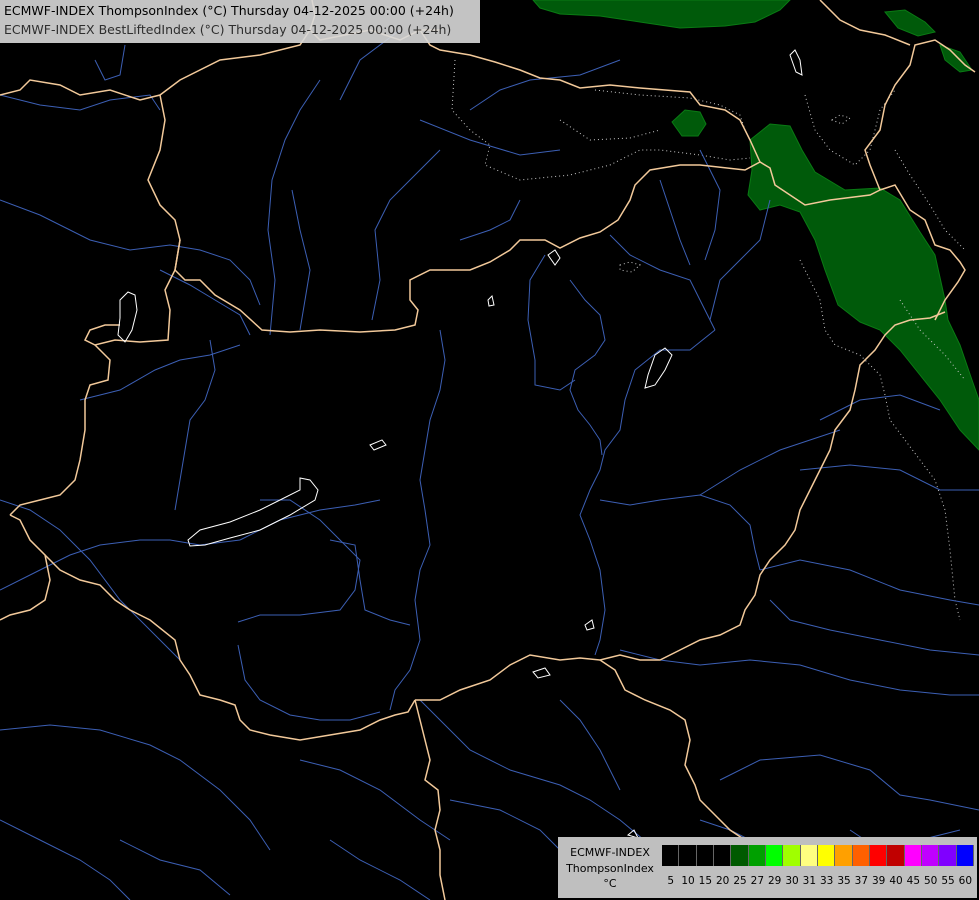 The width and height of the screenshot is (979, 900). I want to click on legend-tick-label: 33, so click(826, 881).